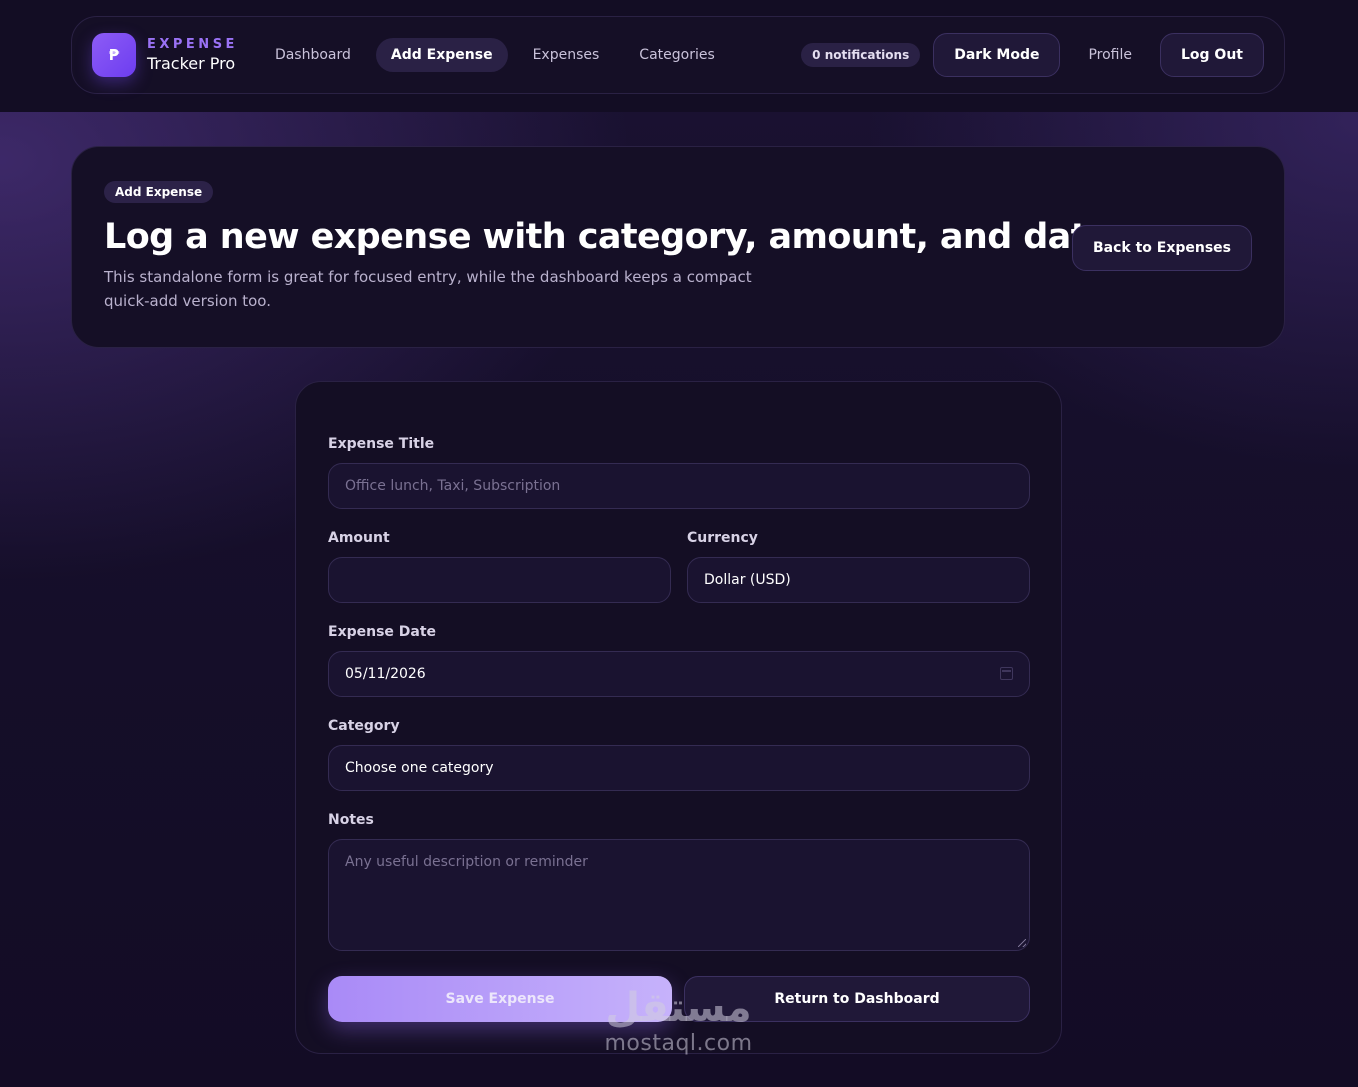 The image size is (1358, 1087). I want to click on watermark-latin: mostaql.com, so click(678, 1043).